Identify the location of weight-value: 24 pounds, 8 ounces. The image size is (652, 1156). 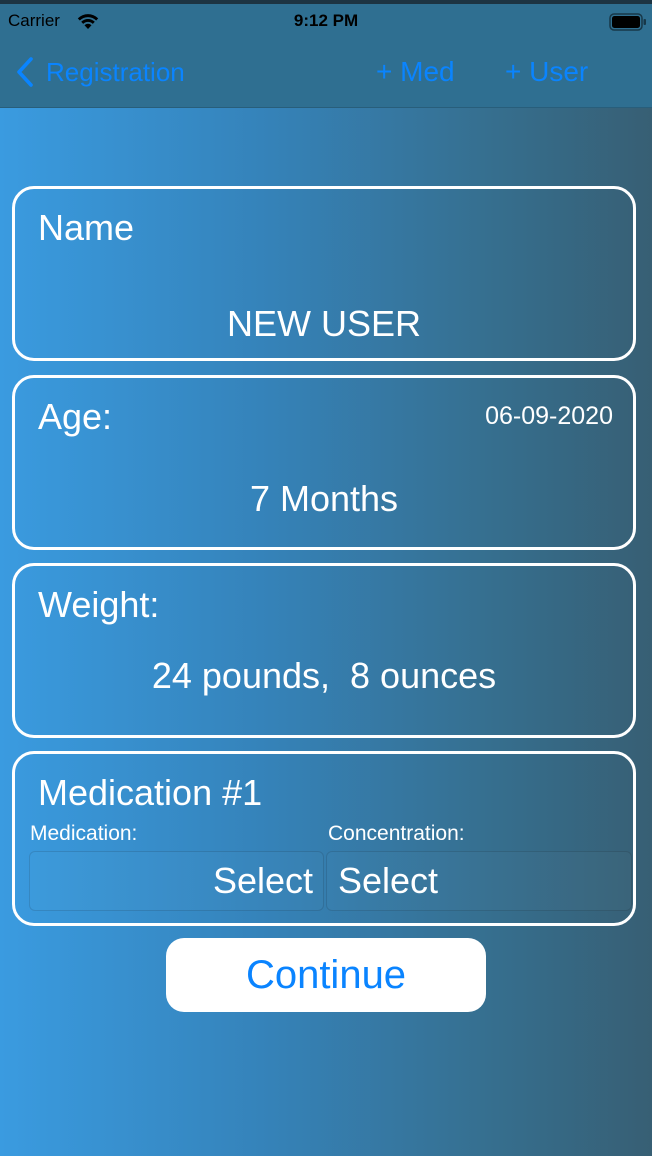
(324, 676).